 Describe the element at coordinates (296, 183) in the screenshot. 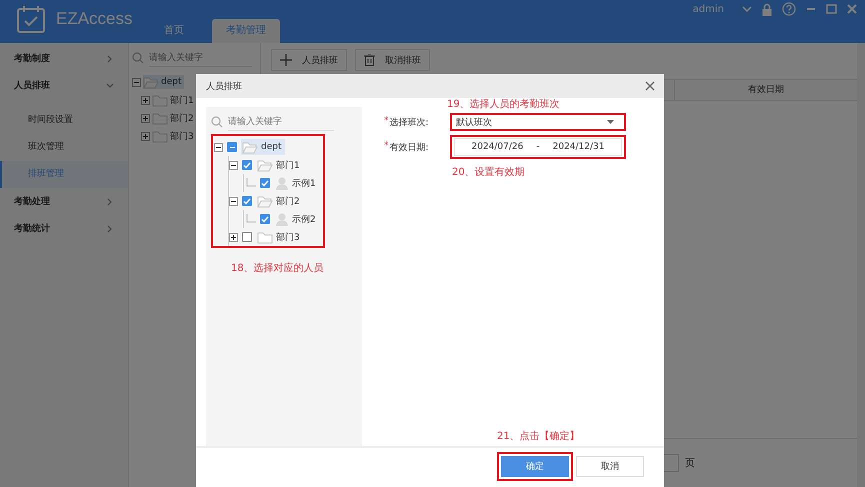

I see `tree-node: 示例1` at that location.